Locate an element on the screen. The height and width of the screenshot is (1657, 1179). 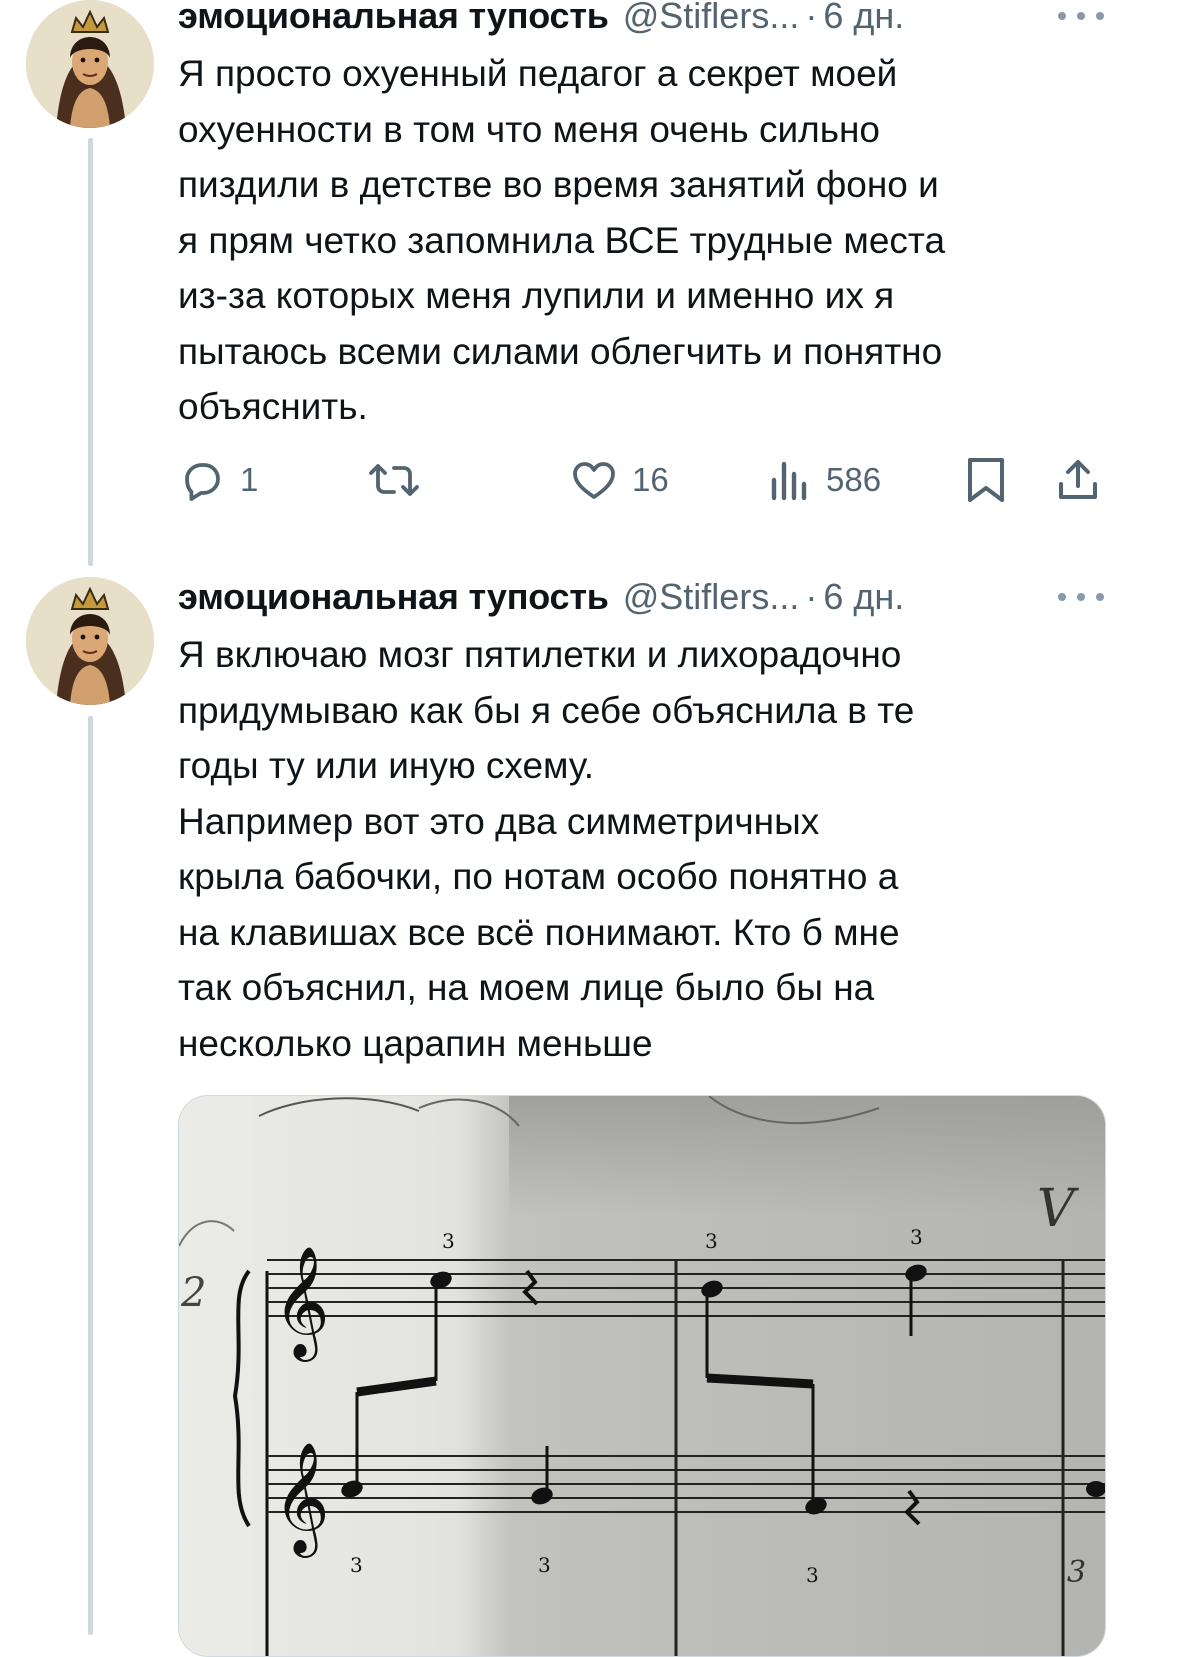
like-count: 16 is located at coordinates (650, 479).